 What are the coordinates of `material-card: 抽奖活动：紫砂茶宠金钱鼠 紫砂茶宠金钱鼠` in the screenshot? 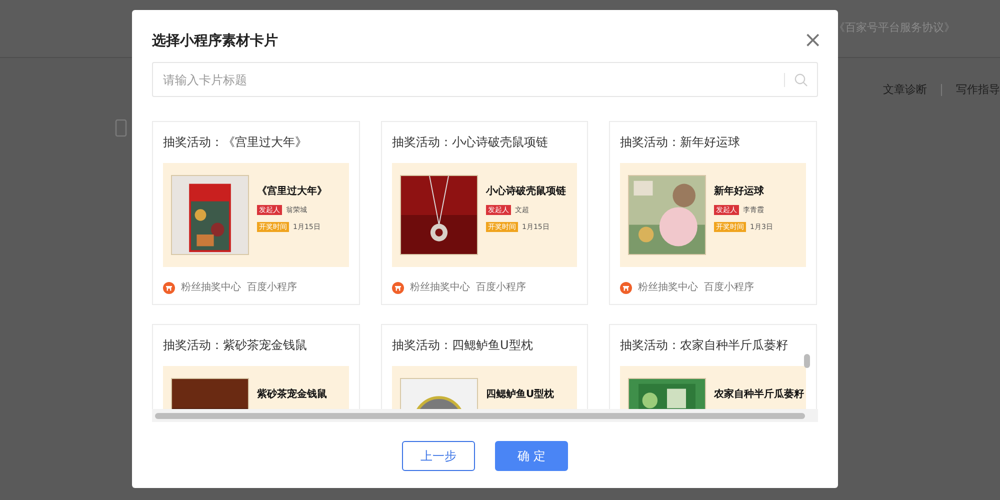 It's located at (256, 366).